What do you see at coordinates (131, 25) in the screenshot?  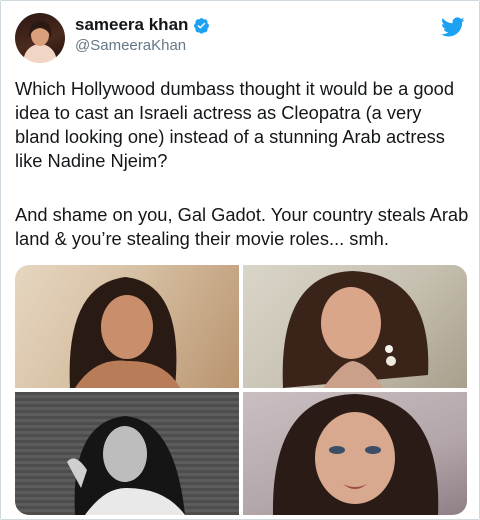 I see `display-name: sameera khan` at bounding box center [131, 25].